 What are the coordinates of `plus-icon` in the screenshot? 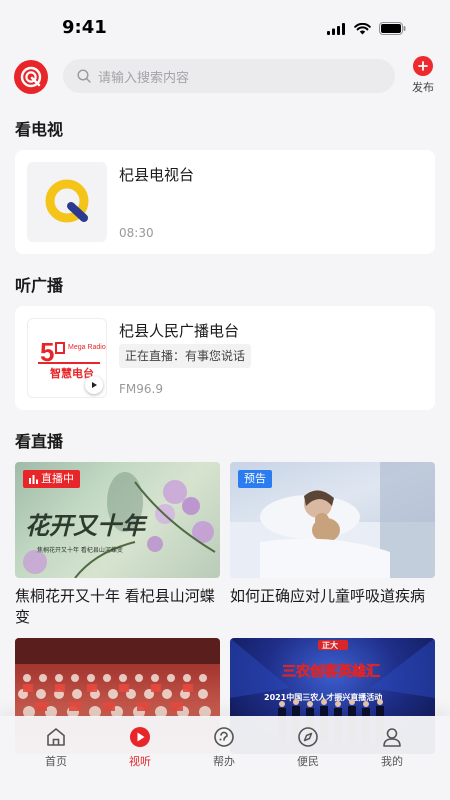 It's located at (423, 66).